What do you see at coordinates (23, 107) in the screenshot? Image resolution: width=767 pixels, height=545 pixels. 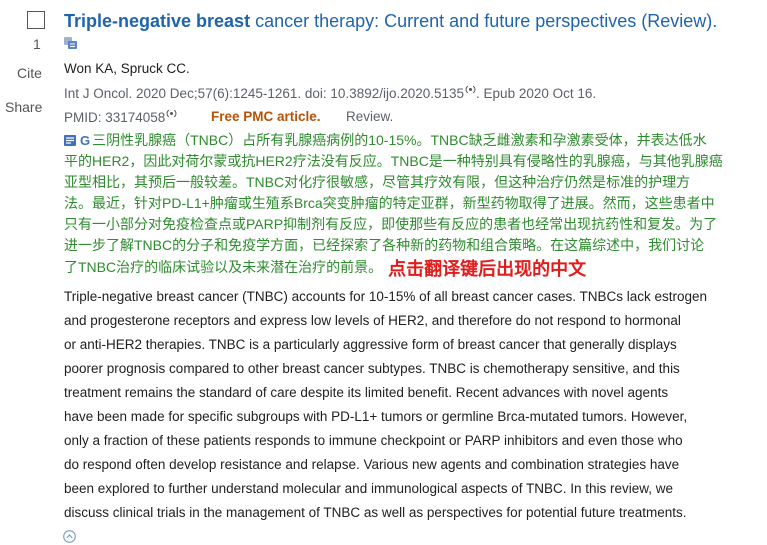 I see `share-button: Share` at bounding box center [23, 107].